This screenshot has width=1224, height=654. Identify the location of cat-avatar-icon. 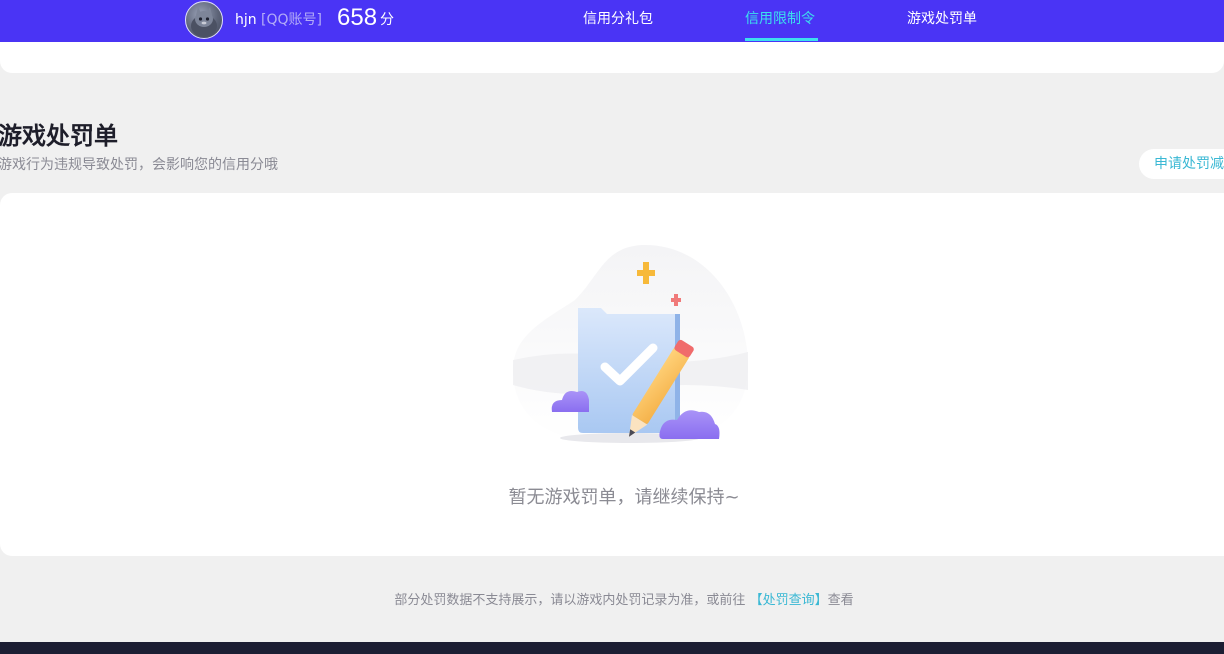
(204, 22).